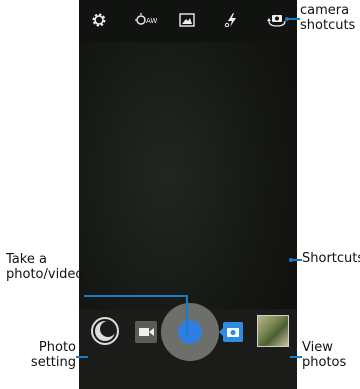  What do you see at coordinates (294, 19) in the screenshot?
I see `camera-shotcuts-pointer` at bounding box center [294, 19].